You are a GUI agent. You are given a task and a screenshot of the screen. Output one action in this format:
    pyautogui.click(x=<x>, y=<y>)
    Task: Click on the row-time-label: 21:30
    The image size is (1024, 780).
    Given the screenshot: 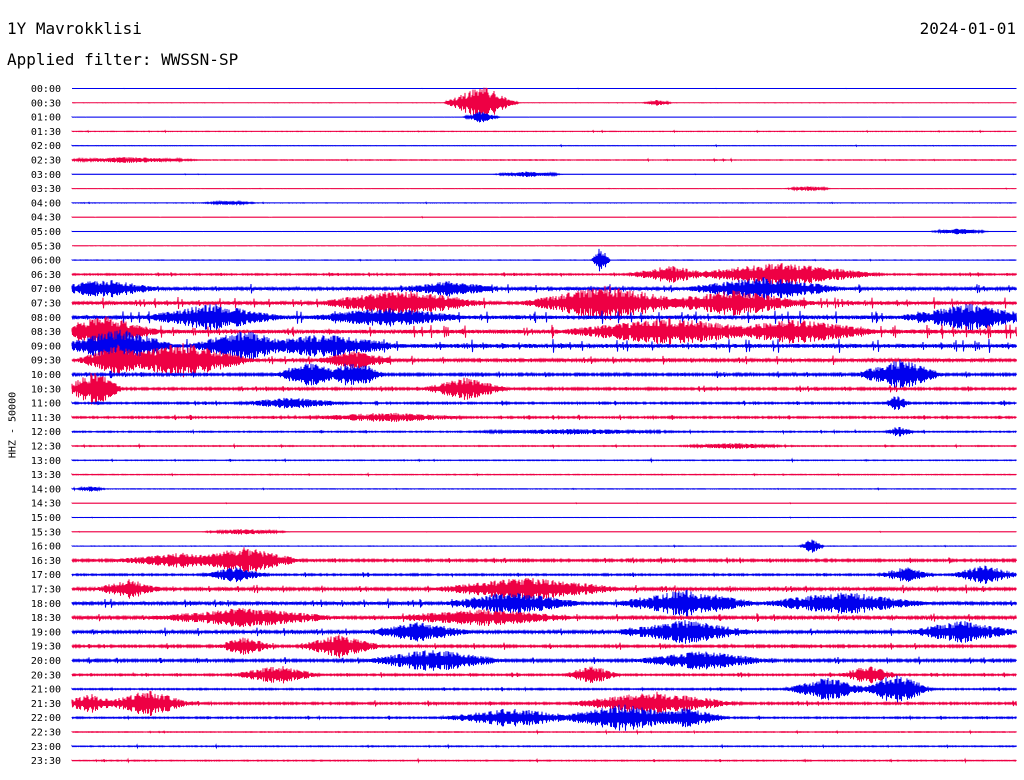 What is the action you would take?
    pyautogui.click(x=46, y=704)
    